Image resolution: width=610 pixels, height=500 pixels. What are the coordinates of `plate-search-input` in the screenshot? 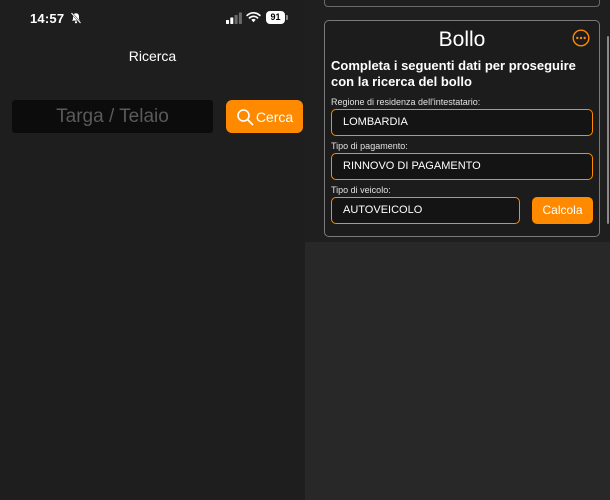 It's located at (112, 116).